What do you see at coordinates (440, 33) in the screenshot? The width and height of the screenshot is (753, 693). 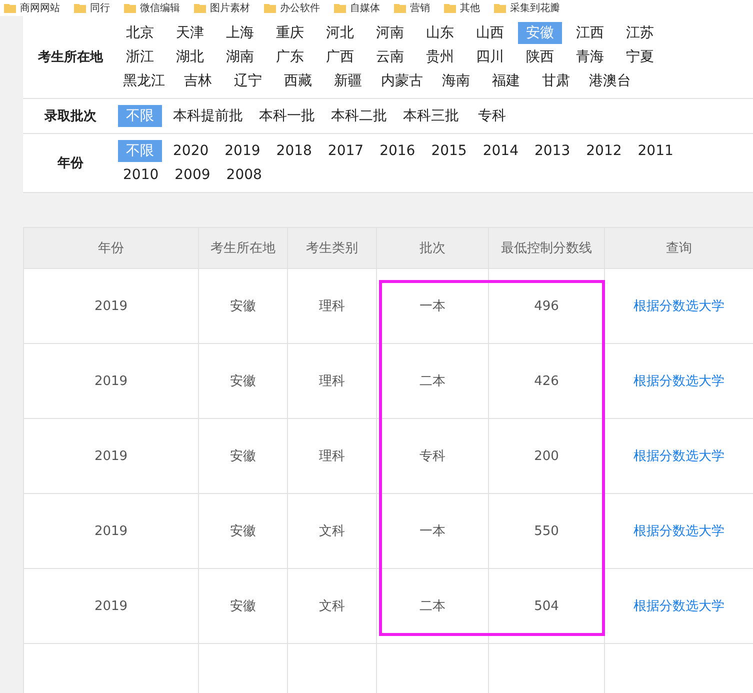 I see `filter-option: 山东` at bounding box center [440, 33].